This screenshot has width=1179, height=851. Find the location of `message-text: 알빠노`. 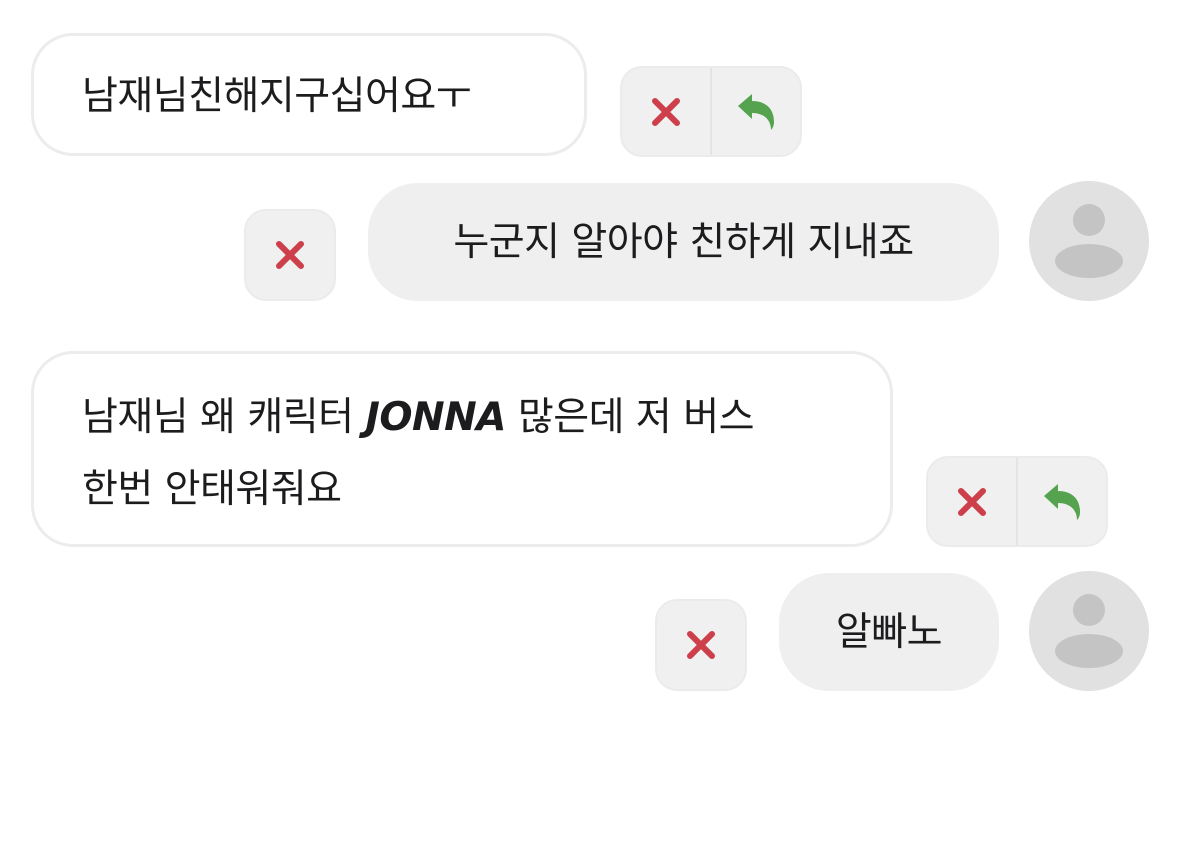

message-text: 알빠노 is located at coordinates (889, 632).